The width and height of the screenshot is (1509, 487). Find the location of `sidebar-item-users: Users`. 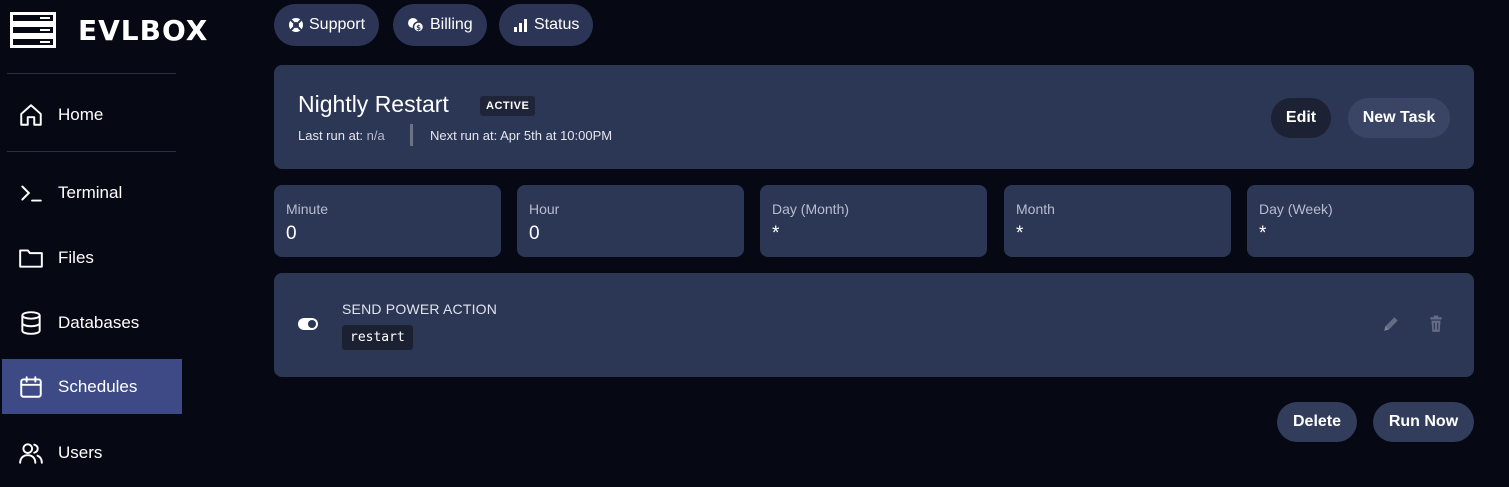

sidebar-item-users: Users is located at coordinates (92, 452).